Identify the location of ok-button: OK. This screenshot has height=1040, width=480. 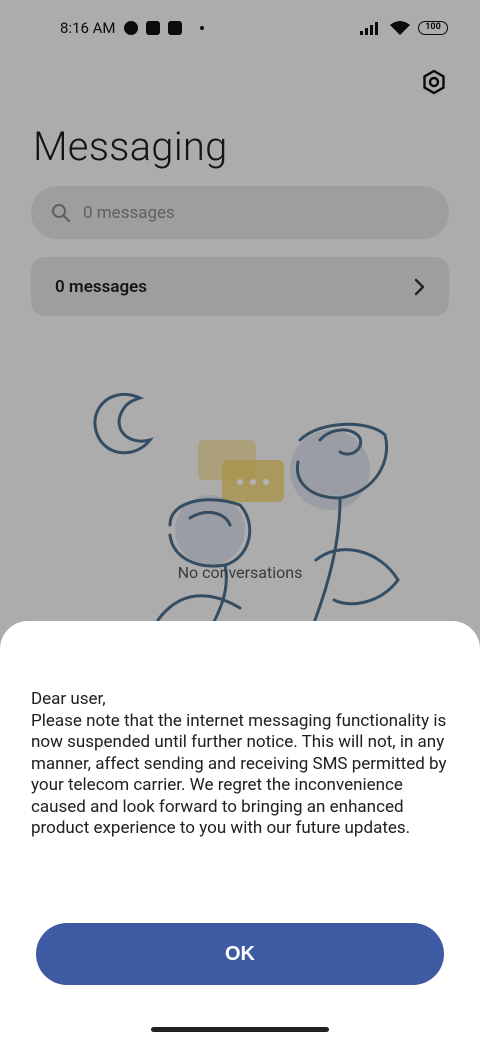
(240, 954).